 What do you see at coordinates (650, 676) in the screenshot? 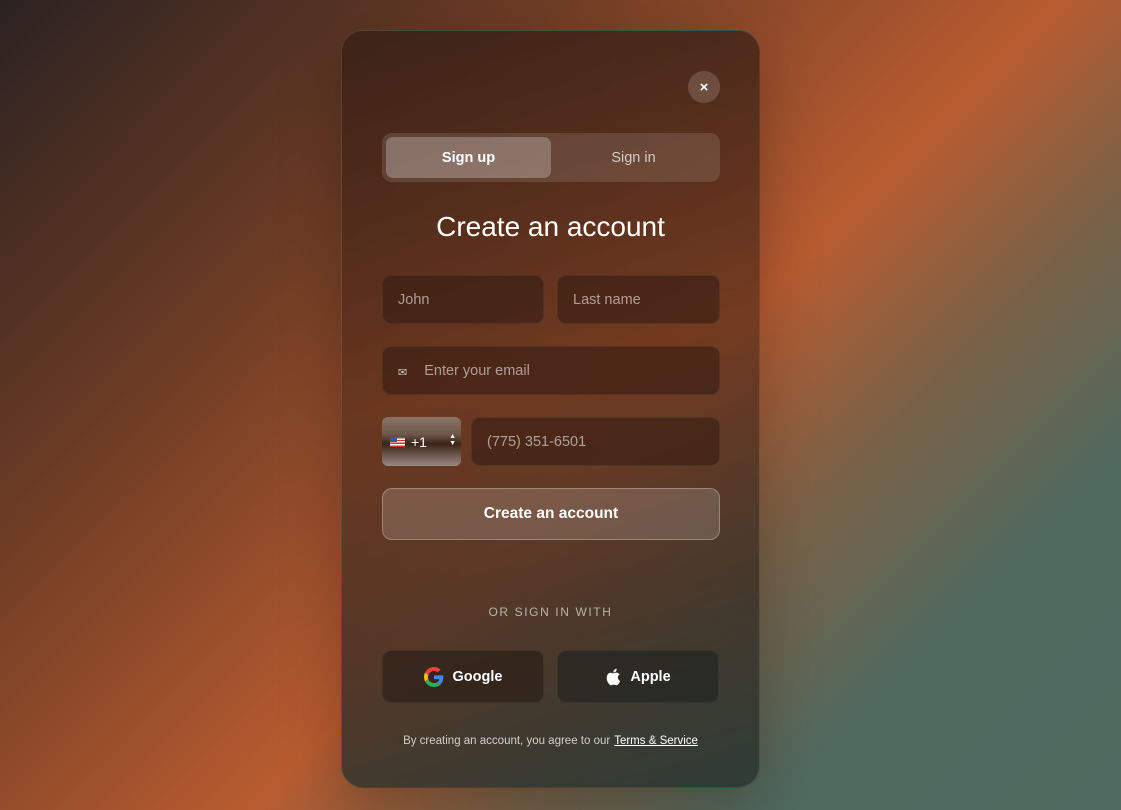
I see `apple-label: Apple` at bounding box center [650, 676].